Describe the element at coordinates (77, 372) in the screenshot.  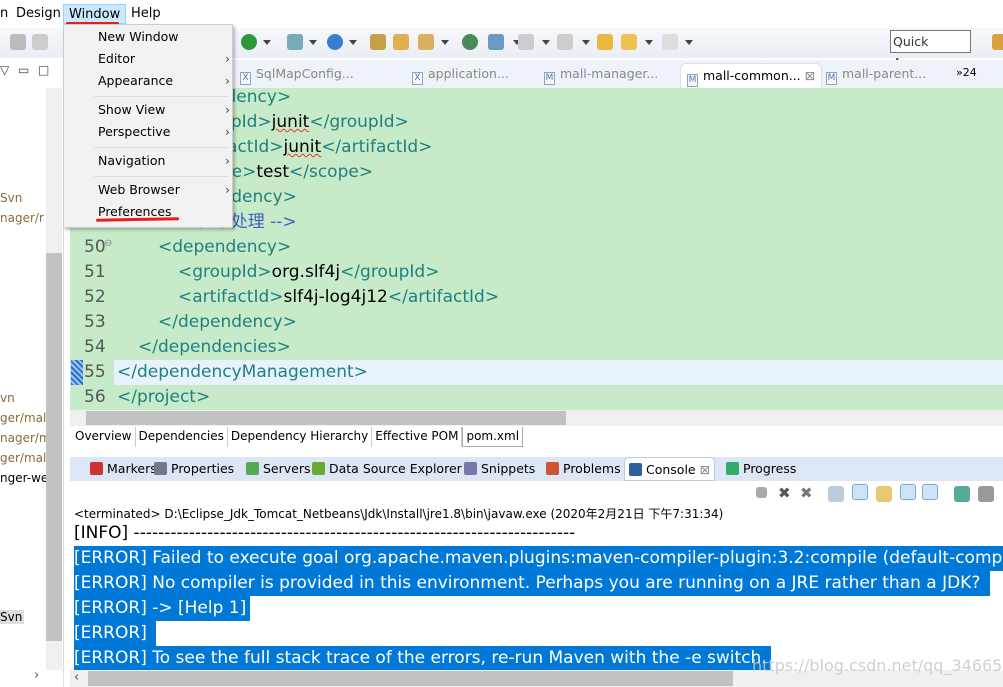
I see `current-line-marker` at that location.